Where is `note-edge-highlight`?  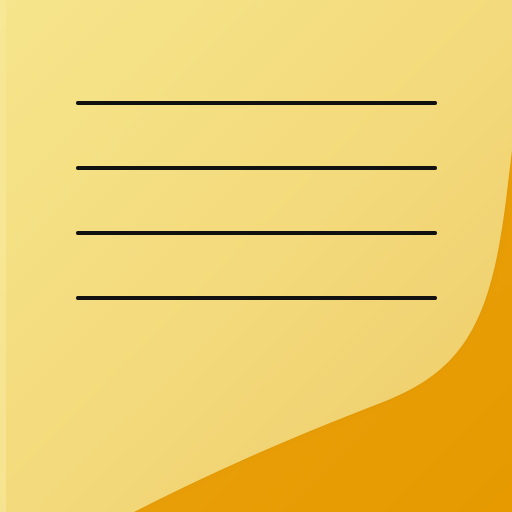 note-edge-highlight is located at coordinates (3, 256).